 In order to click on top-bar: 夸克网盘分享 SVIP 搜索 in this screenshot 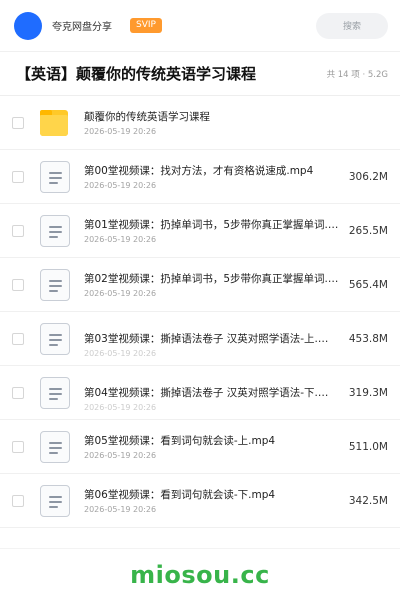, I will do `click(200, 26)`.